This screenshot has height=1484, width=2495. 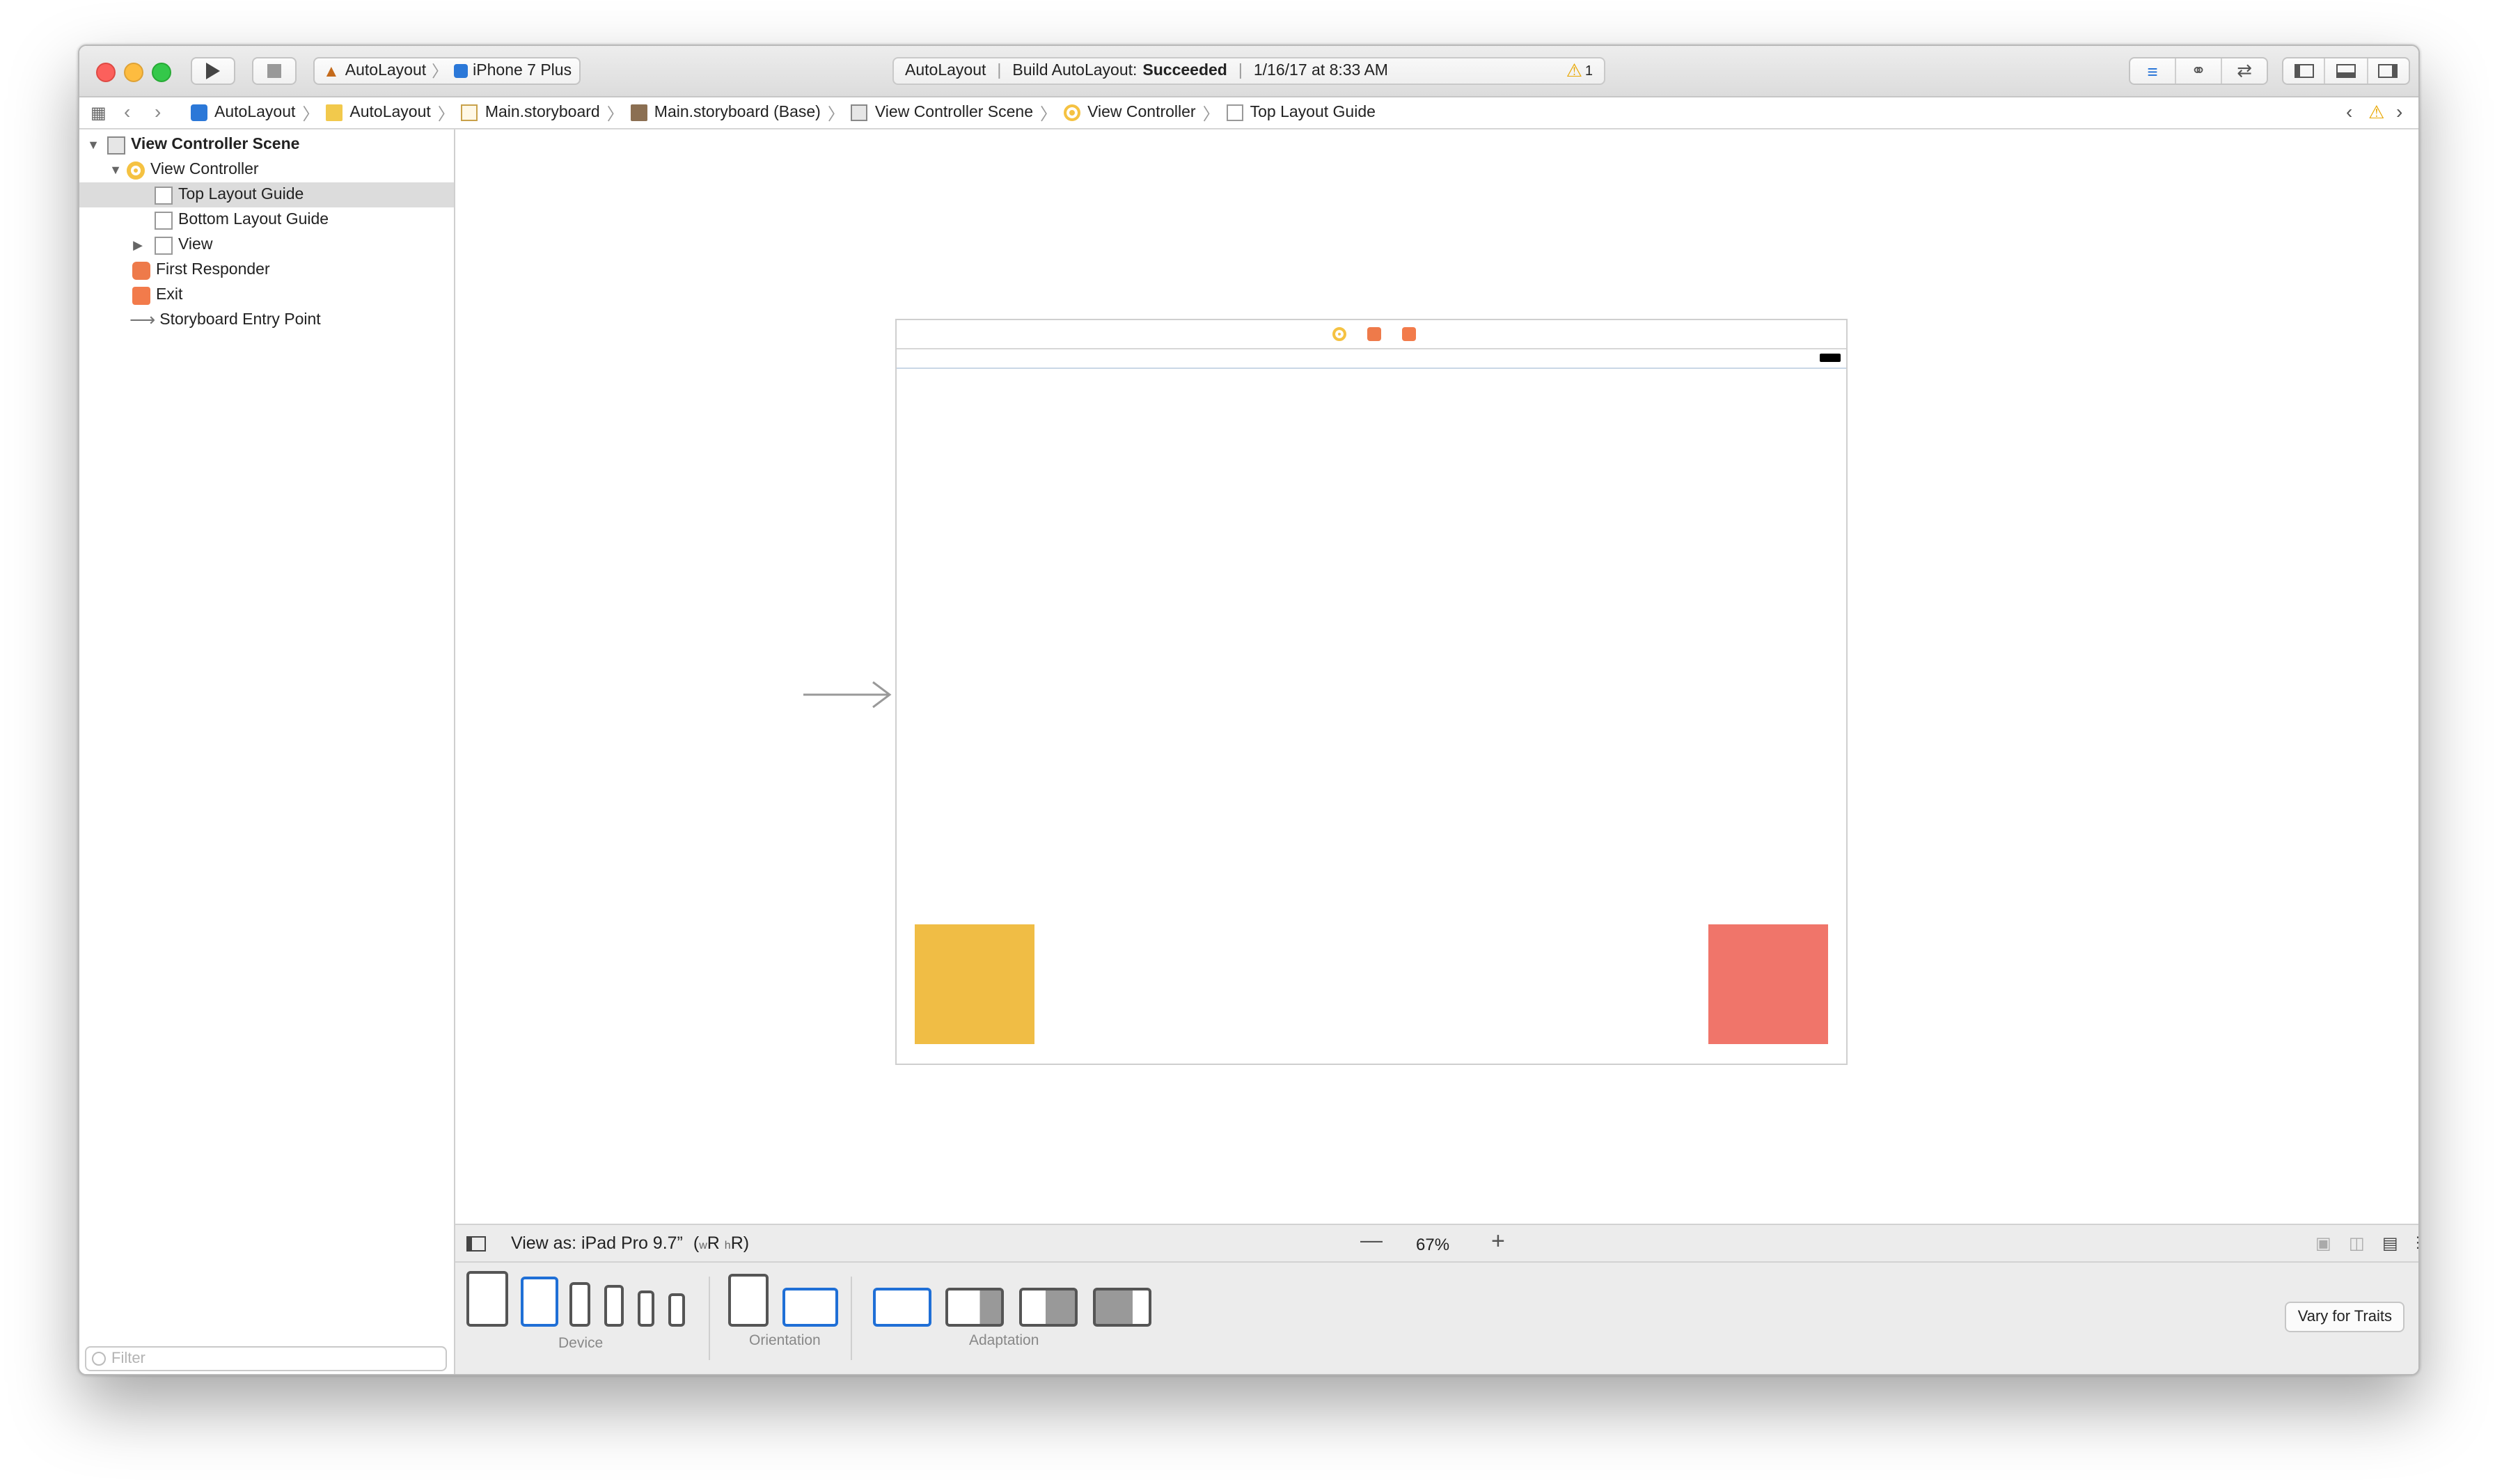 I want to click on left-panel-icon, so click(x=2304, y=71).